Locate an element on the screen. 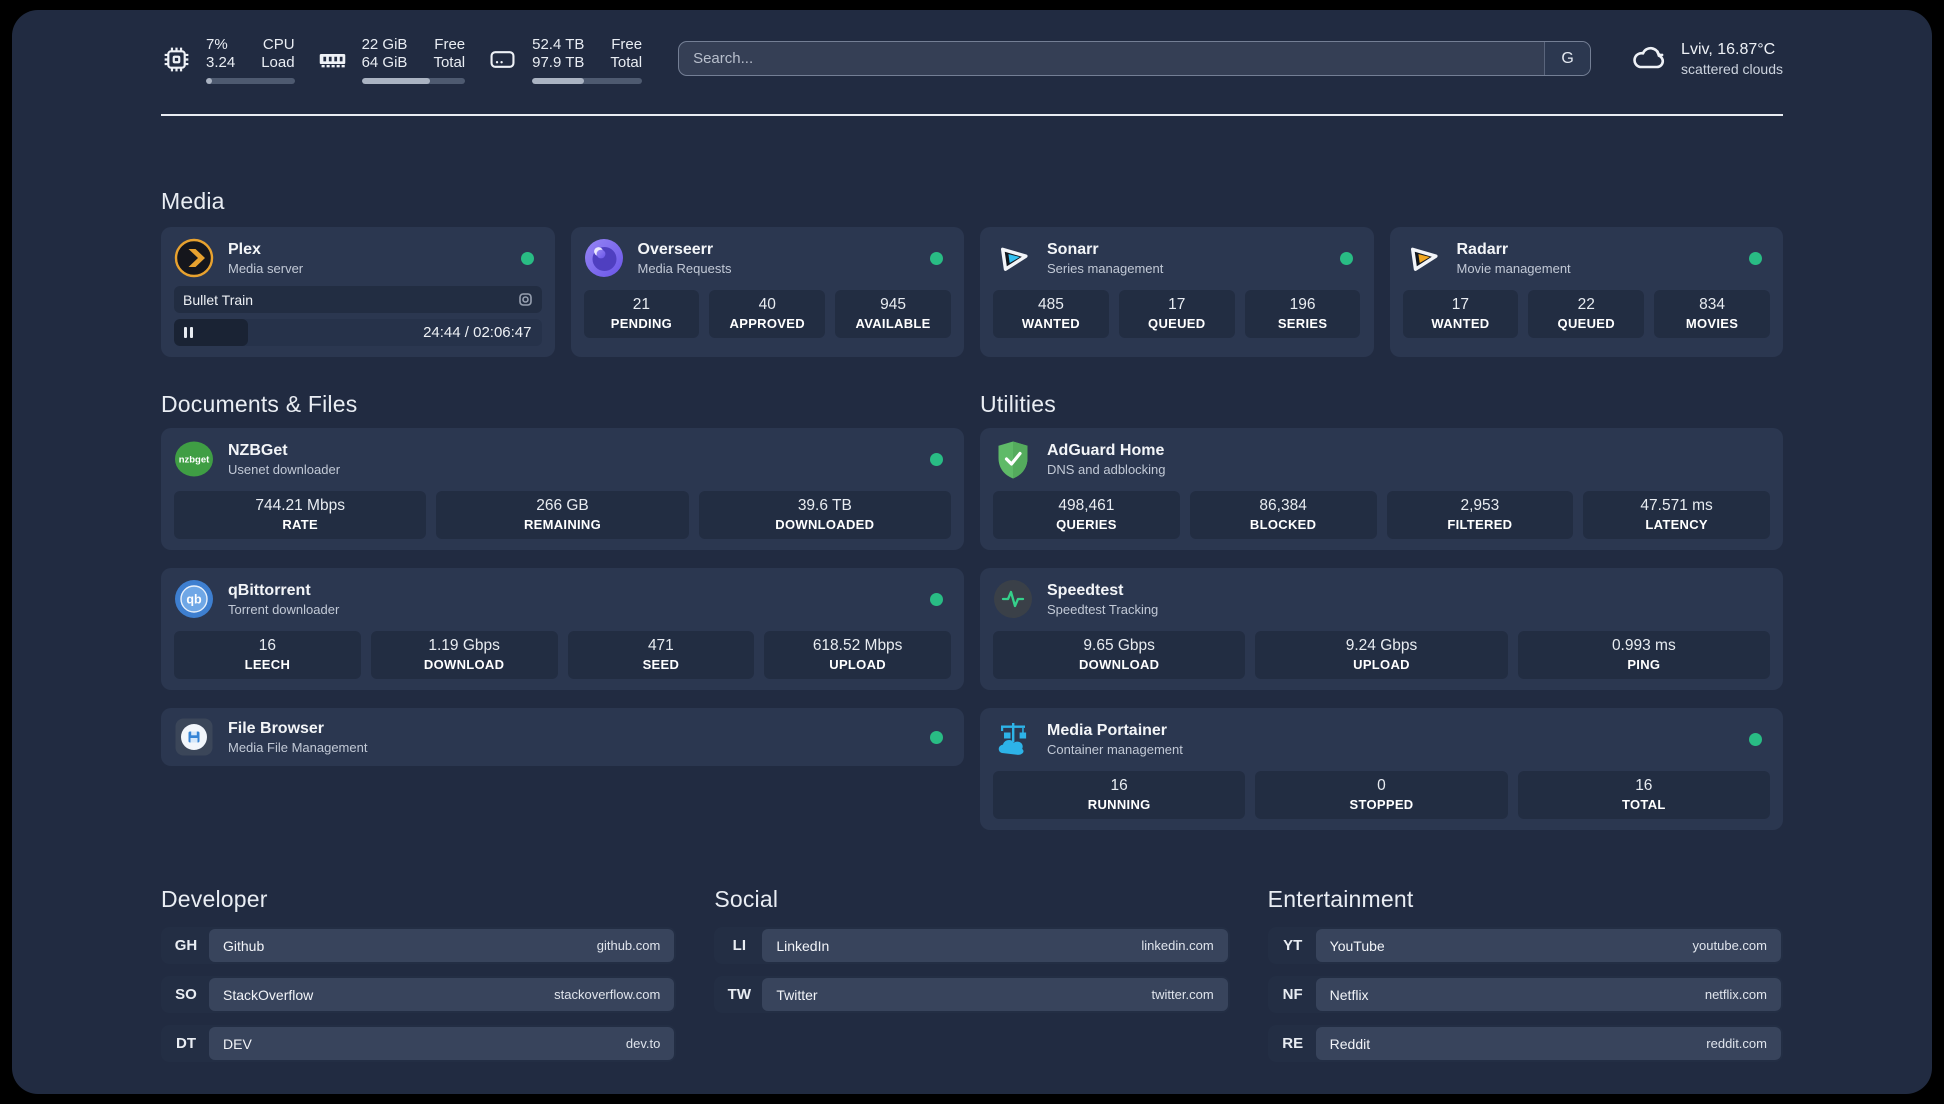 This screenshot has width=1944, height=1104. filebrowser-icon is located at coordinates (194, 737).